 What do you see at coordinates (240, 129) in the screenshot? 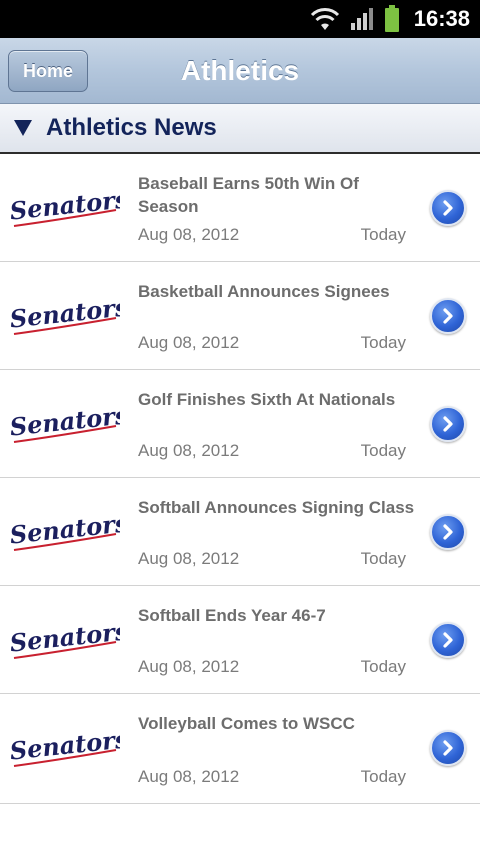
I see `section-header-athletics-news: Athletics News` at bounding box center [240, 129].